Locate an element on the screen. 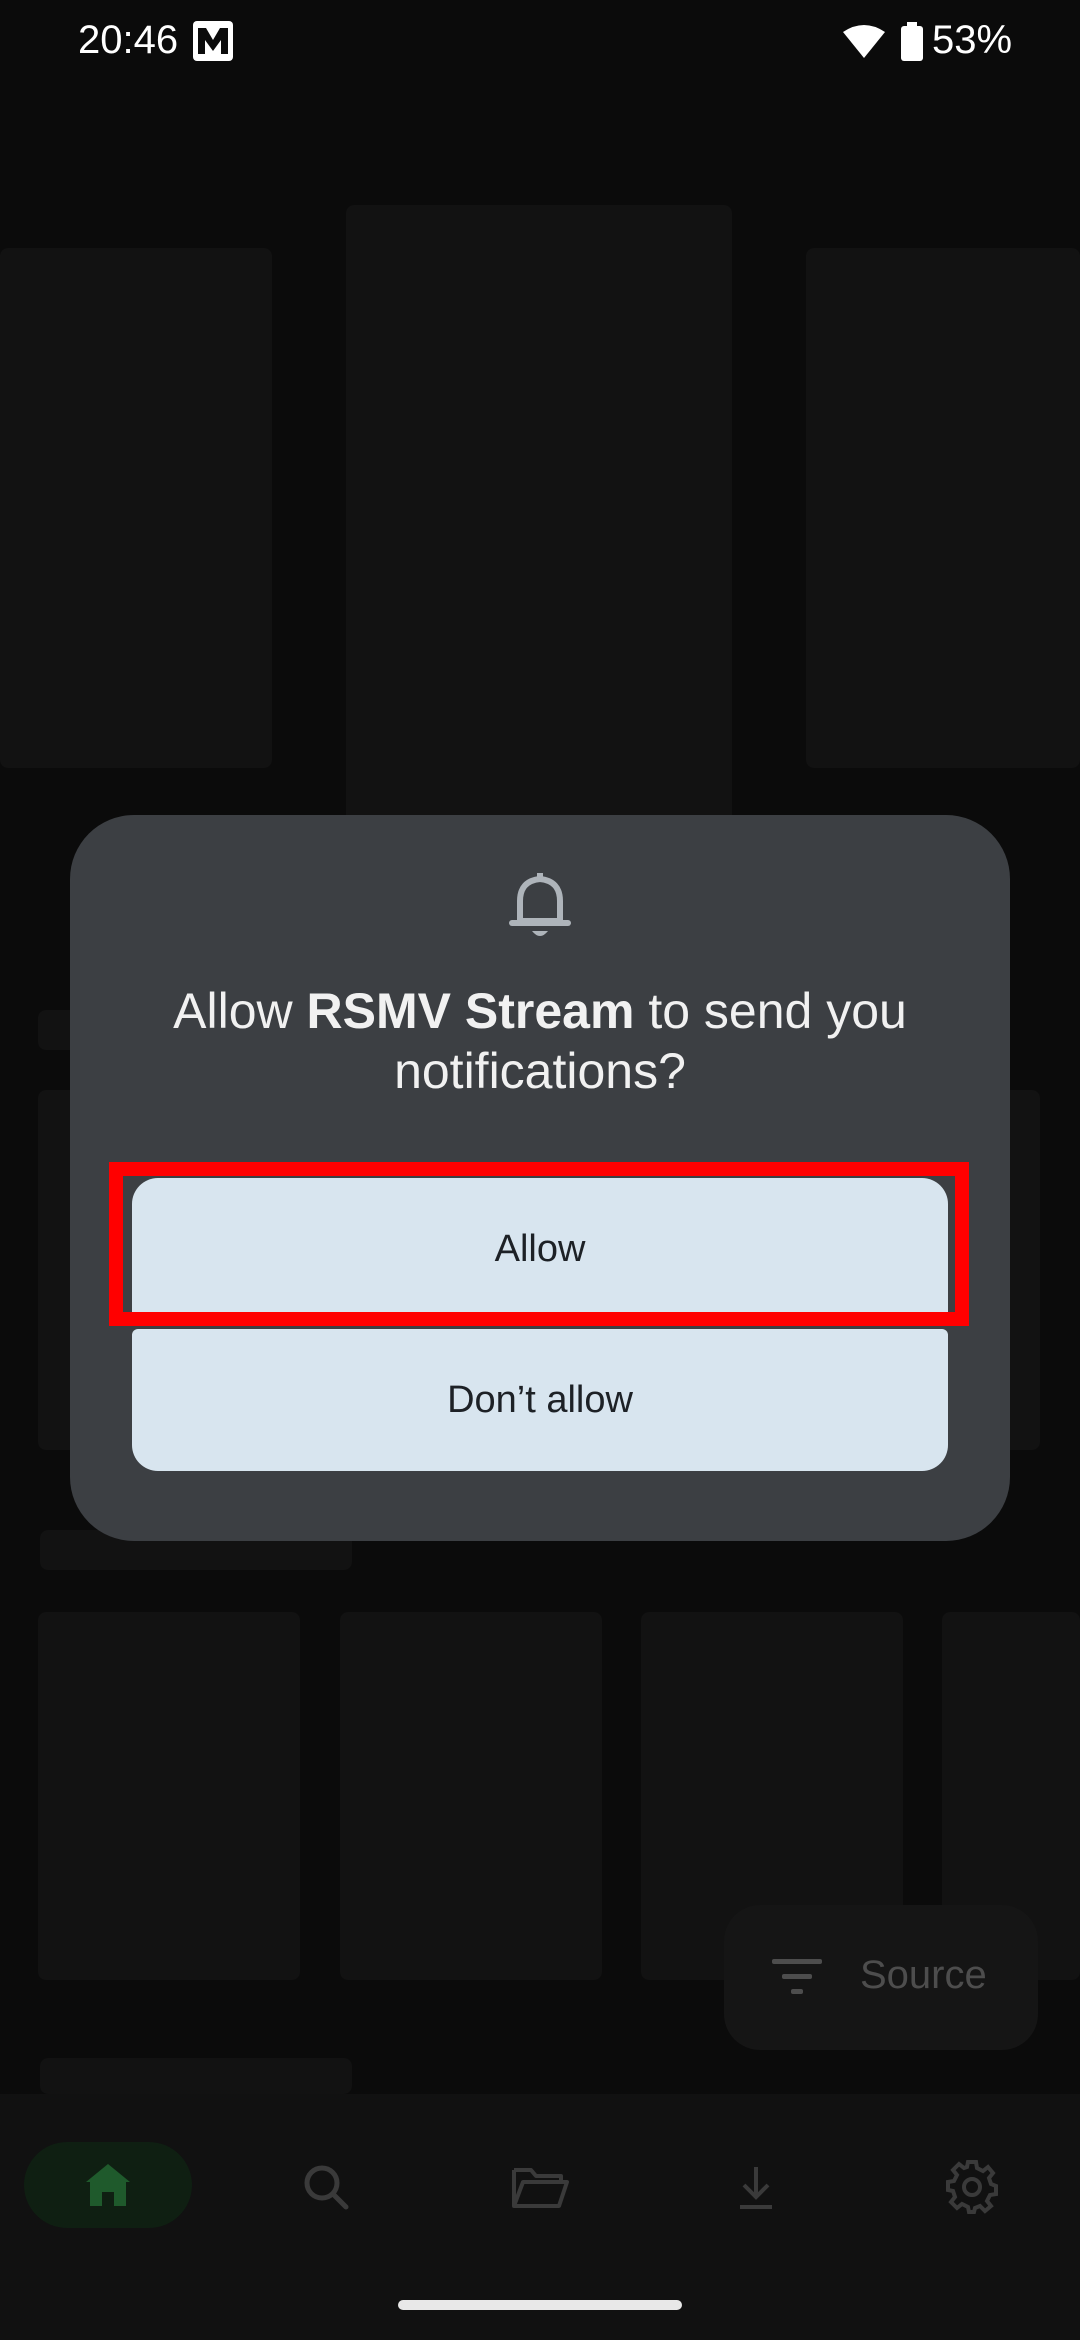 The image size is (1080, 2340). status-time: 20:46 is located at coordinates (128, 40).